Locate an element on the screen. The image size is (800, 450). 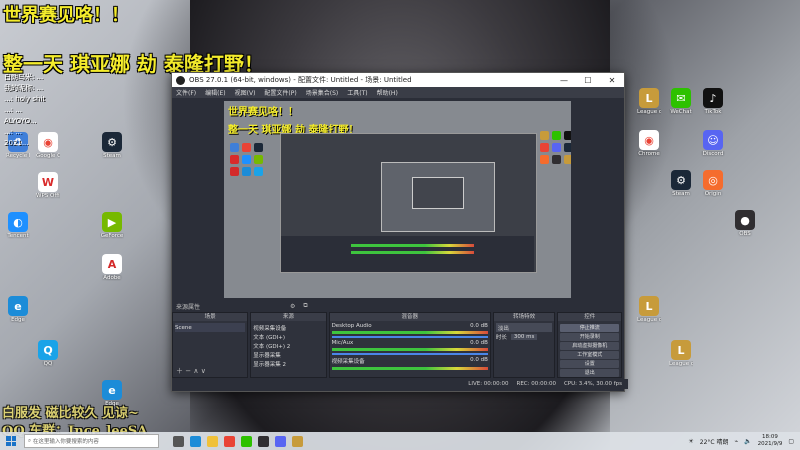
desktop-icon: e Edge is located at coordinates (18, 309).